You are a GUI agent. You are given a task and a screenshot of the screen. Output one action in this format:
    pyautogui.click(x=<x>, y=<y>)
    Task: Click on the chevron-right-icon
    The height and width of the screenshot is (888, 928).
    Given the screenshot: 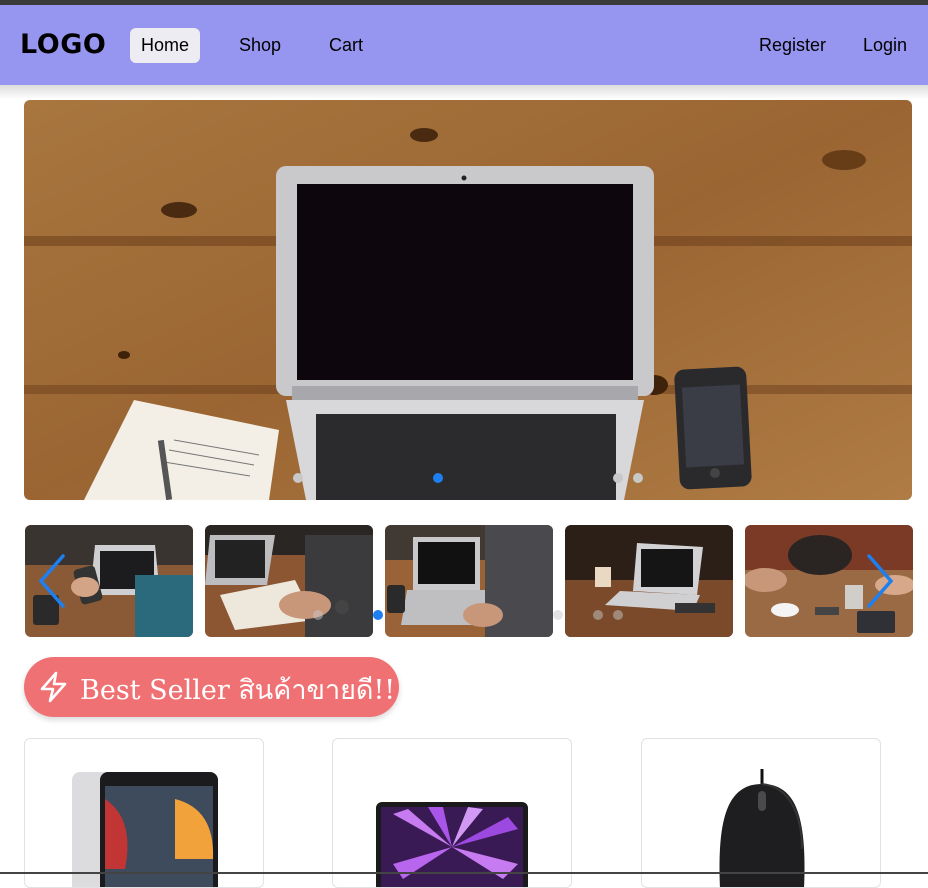 What is the action you would take?
    pyautogui.click(x=880, y=581)
    